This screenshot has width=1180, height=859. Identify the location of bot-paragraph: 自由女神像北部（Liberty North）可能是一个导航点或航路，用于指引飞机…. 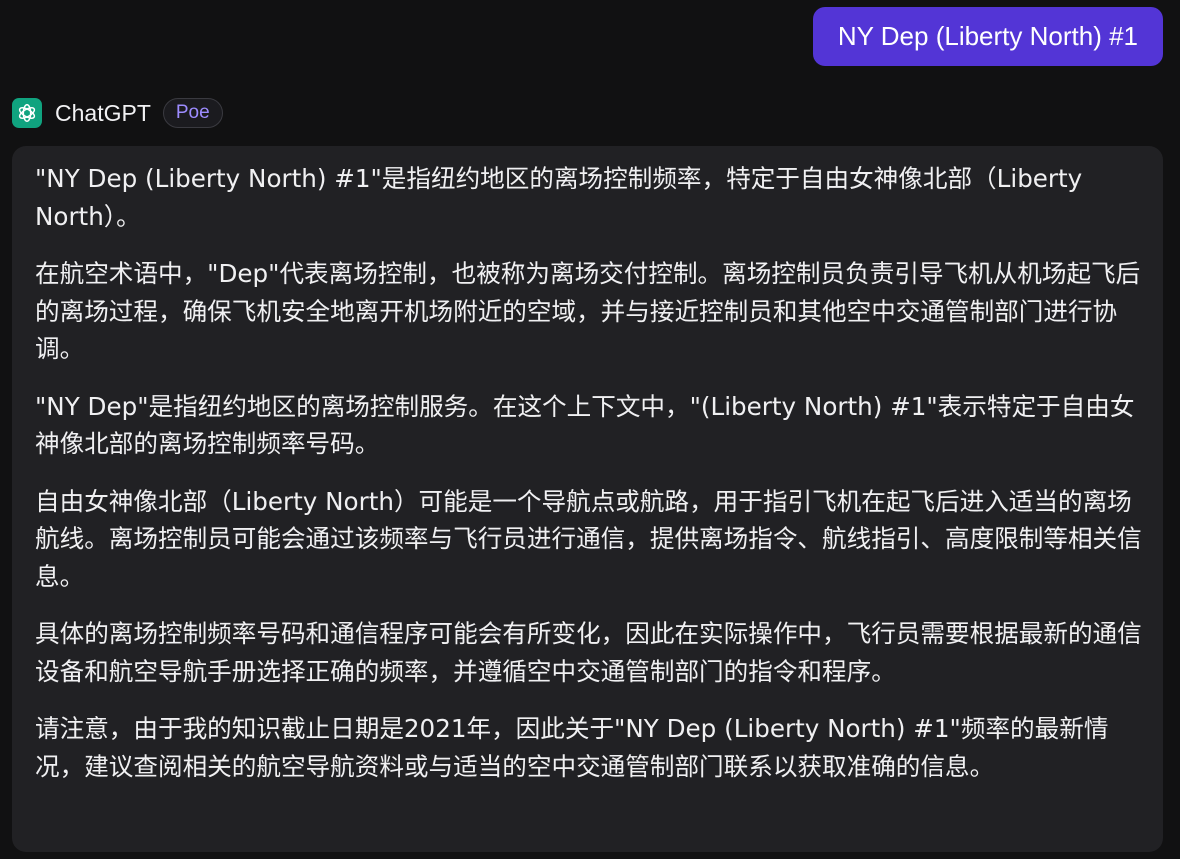
(588, 538).